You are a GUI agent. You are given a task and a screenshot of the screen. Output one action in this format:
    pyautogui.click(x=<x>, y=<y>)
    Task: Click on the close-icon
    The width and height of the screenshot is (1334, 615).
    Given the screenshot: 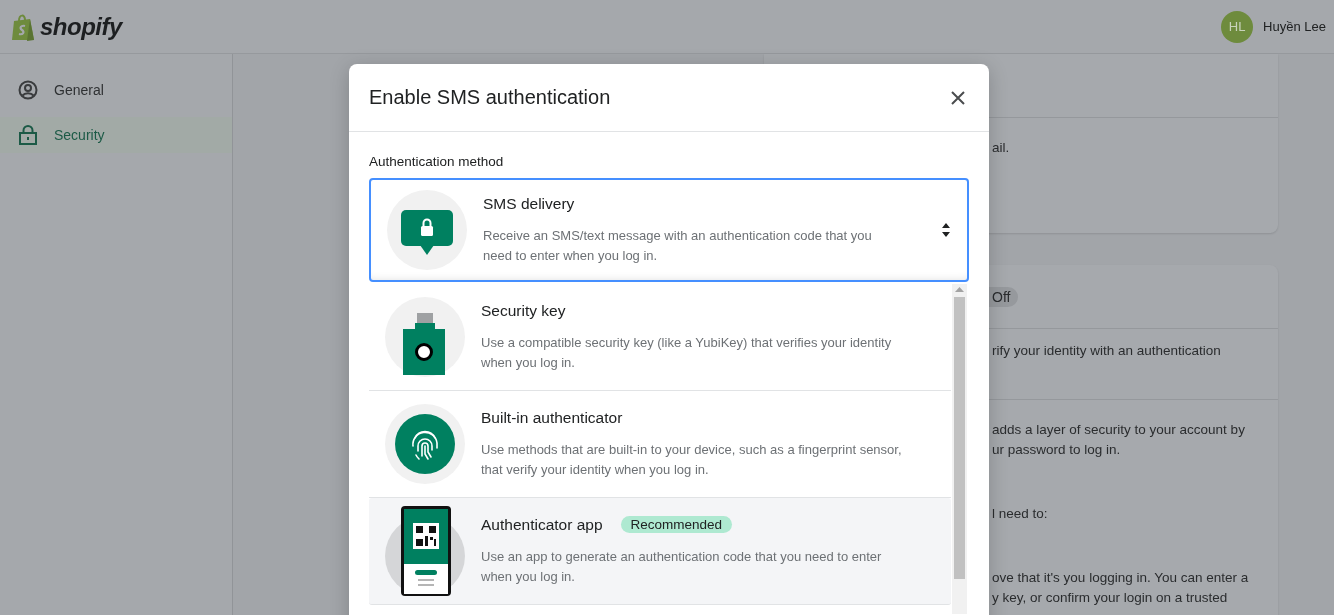 What is the action you would take?
    pyautogui.click(x=958, y=97)
    